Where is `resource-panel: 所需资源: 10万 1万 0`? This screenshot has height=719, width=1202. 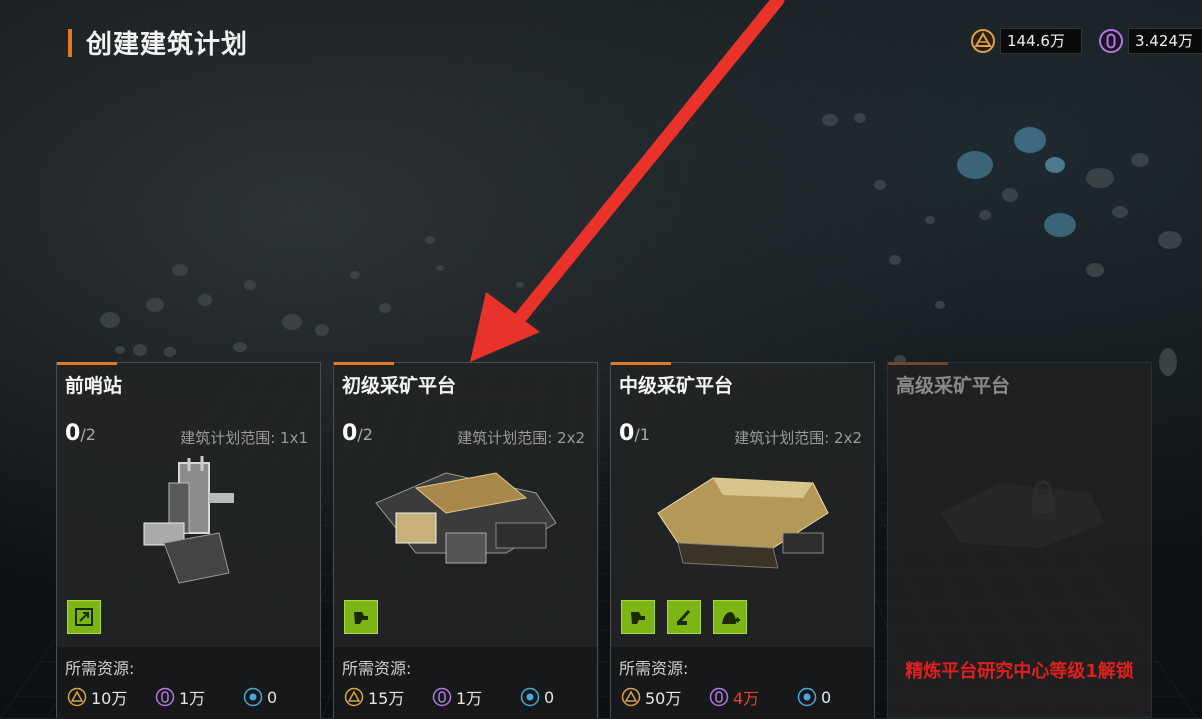 resource-panel: 所需资源: 10万 1万 0 is located at coordinates (188, 683).